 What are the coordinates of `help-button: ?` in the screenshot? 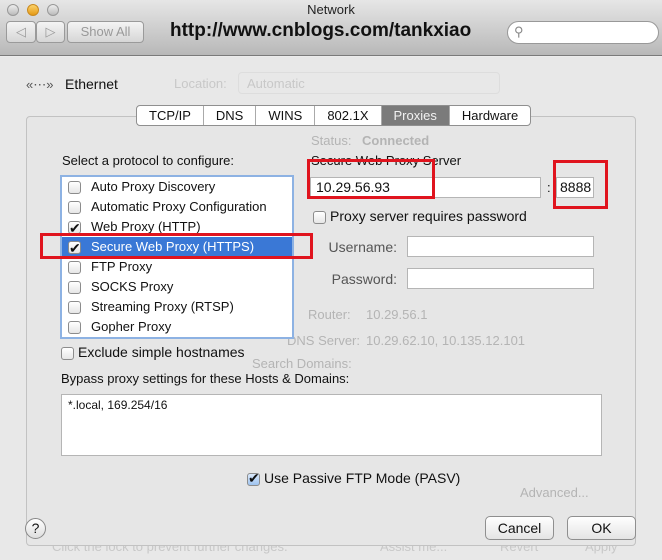 It's located at (35, 528).